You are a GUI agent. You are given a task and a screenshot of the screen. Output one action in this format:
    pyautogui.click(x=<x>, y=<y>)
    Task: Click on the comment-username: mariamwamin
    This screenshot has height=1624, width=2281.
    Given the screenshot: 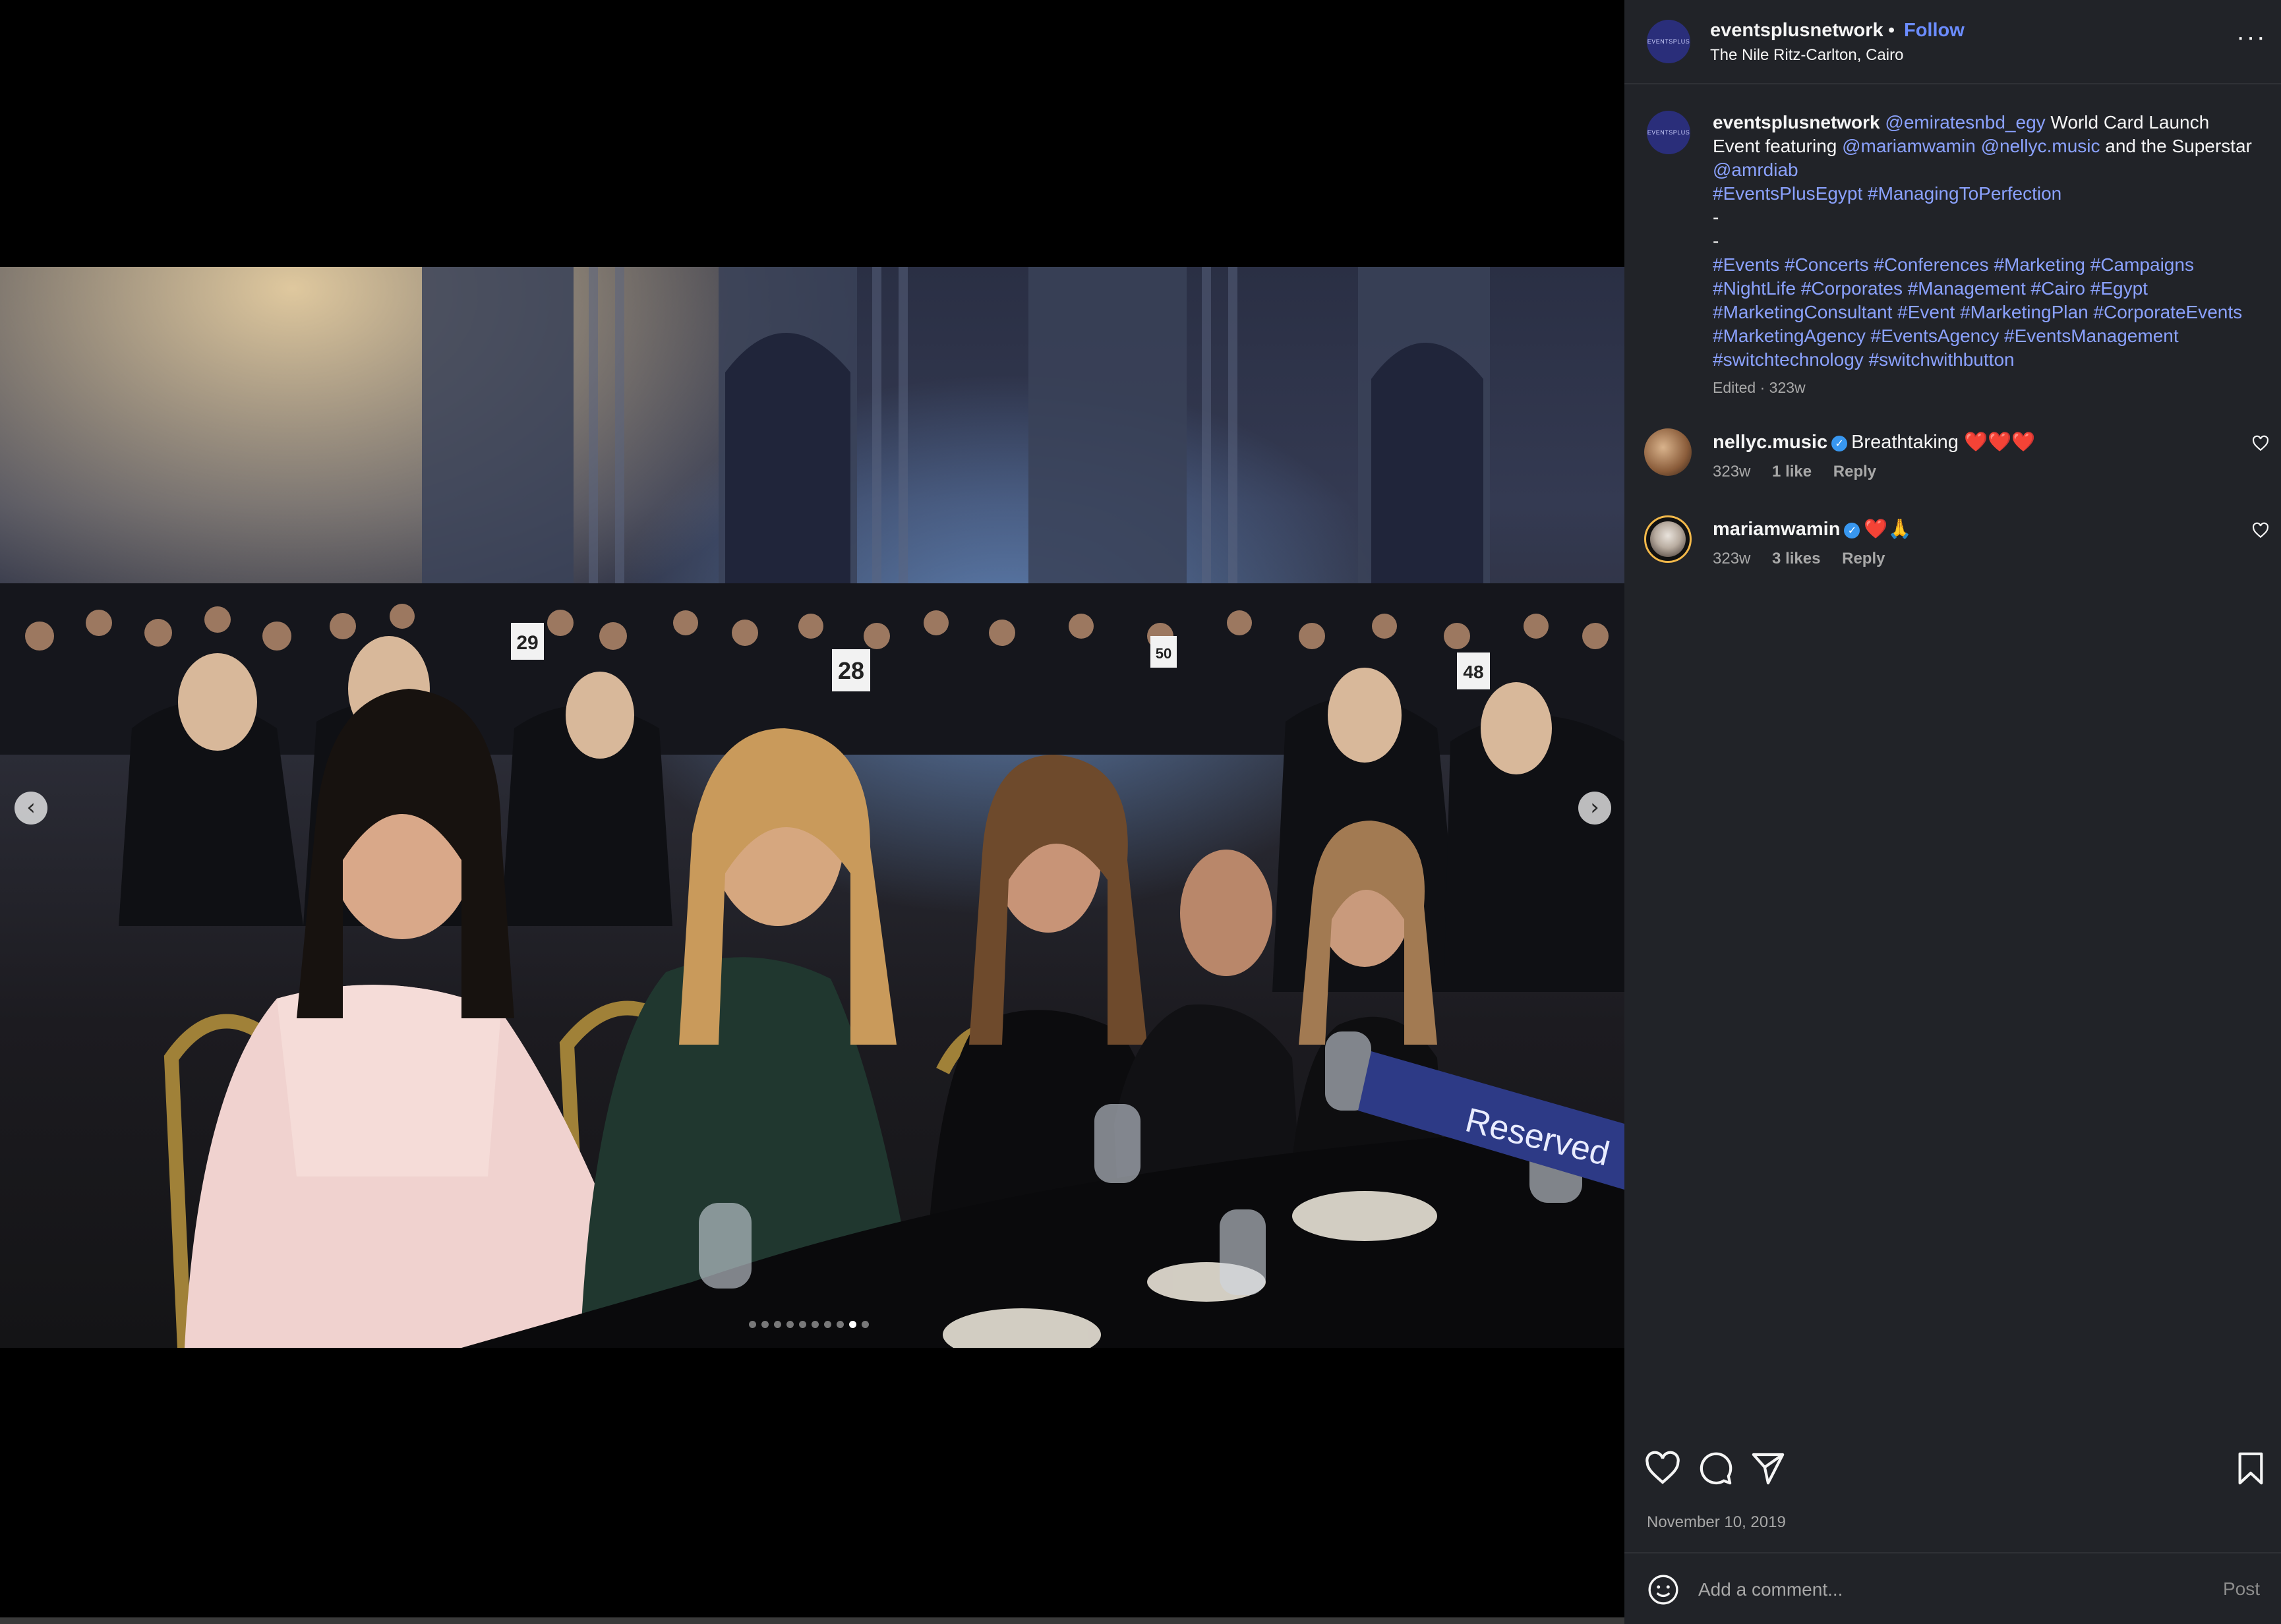 What is the action you would take?
    pyautogui.click(x=1776, y=529)
    